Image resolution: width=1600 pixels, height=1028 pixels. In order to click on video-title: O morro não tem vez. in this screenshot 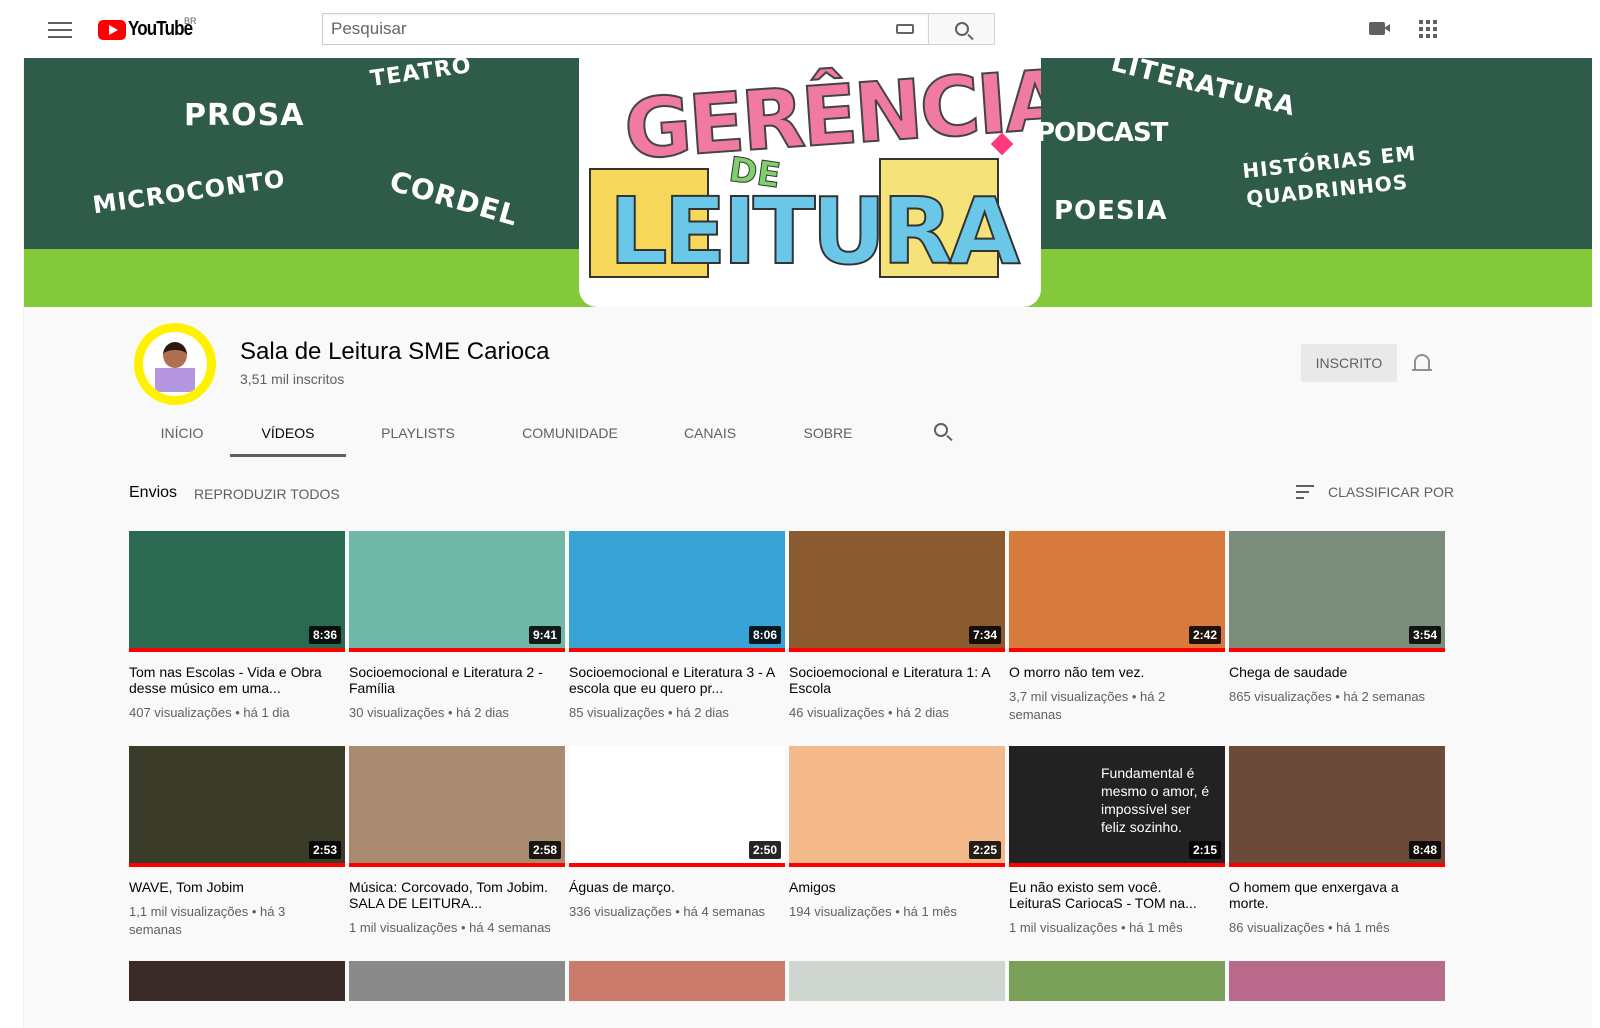, I will do `click(1117, 672)`.